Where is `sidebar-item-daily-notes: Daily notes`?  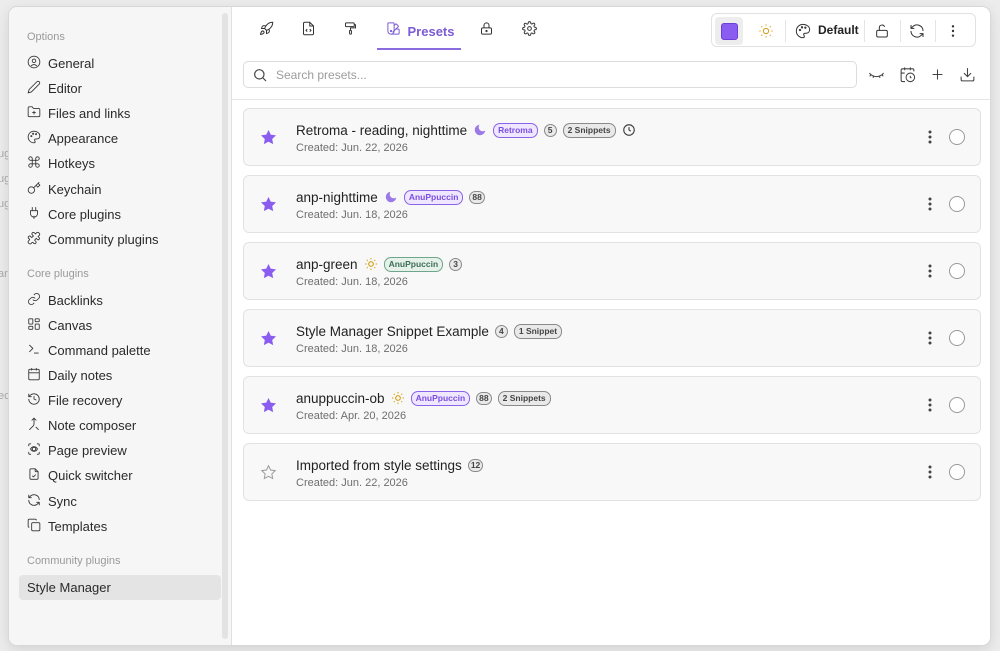
sidebar-item-daily-notes: Daily notes is located at coordinates (120, 375).